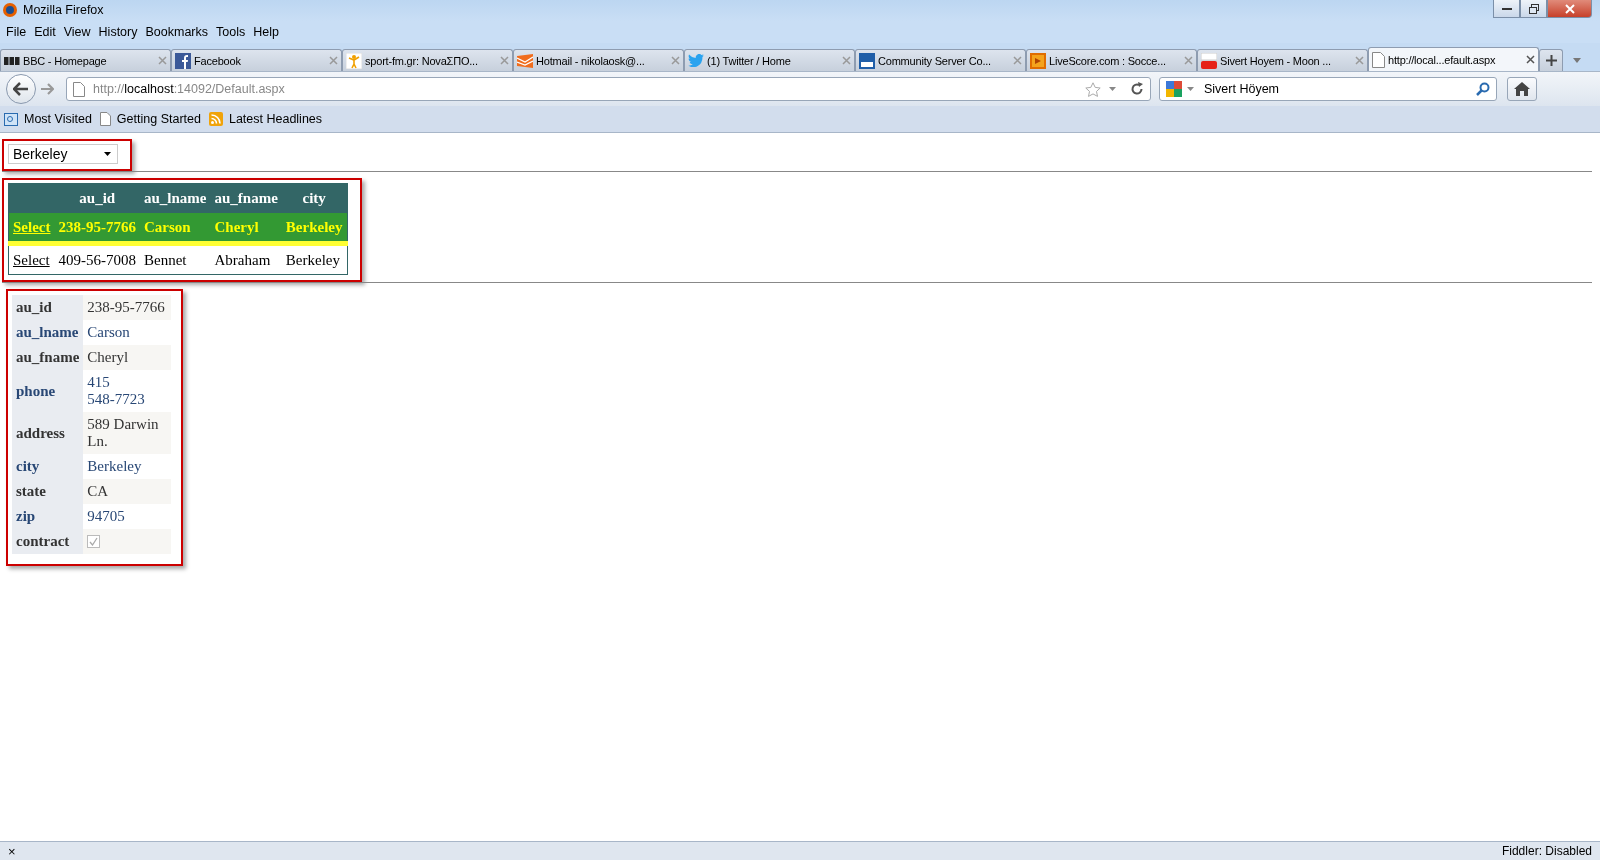  What do you see at coordinates (108, 357) in the screenshot?
I see `field-value: Cheryl` at bounding box center [108, 357].